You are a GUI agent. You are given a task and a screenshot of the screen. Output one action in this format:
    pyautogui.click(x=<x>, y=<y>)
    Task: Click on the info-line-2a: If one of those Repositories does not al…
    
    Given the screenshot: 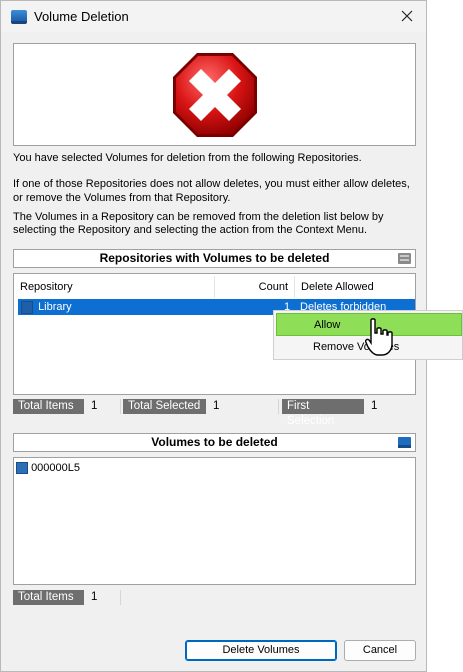 What is the action you would take?
    pyautogui.click(x=211, y=184)
    